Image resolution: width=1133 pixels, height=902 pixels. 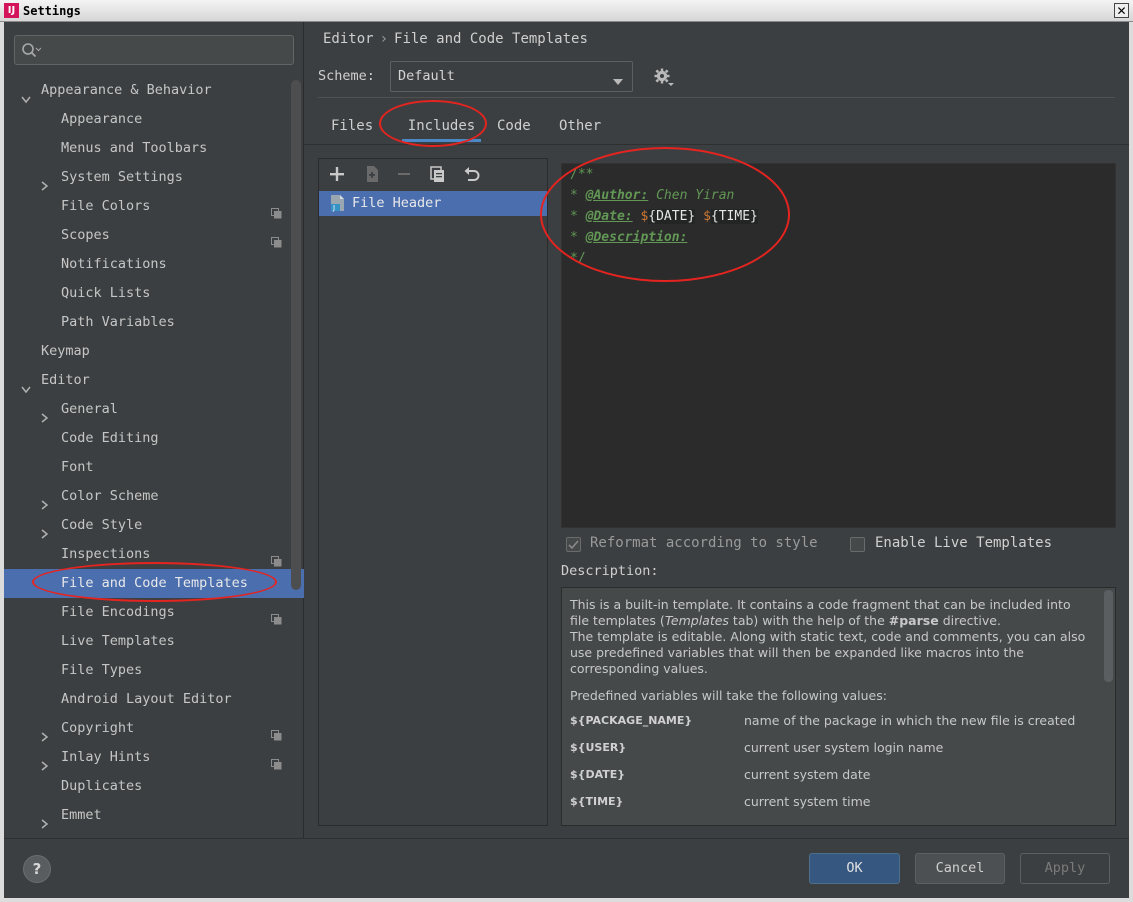 What do you see at coordinates (154, 757) in the screenshot?
I see `sidebar-item-inlay-hints: Inlay Hints` at bounding box center [154, 757].